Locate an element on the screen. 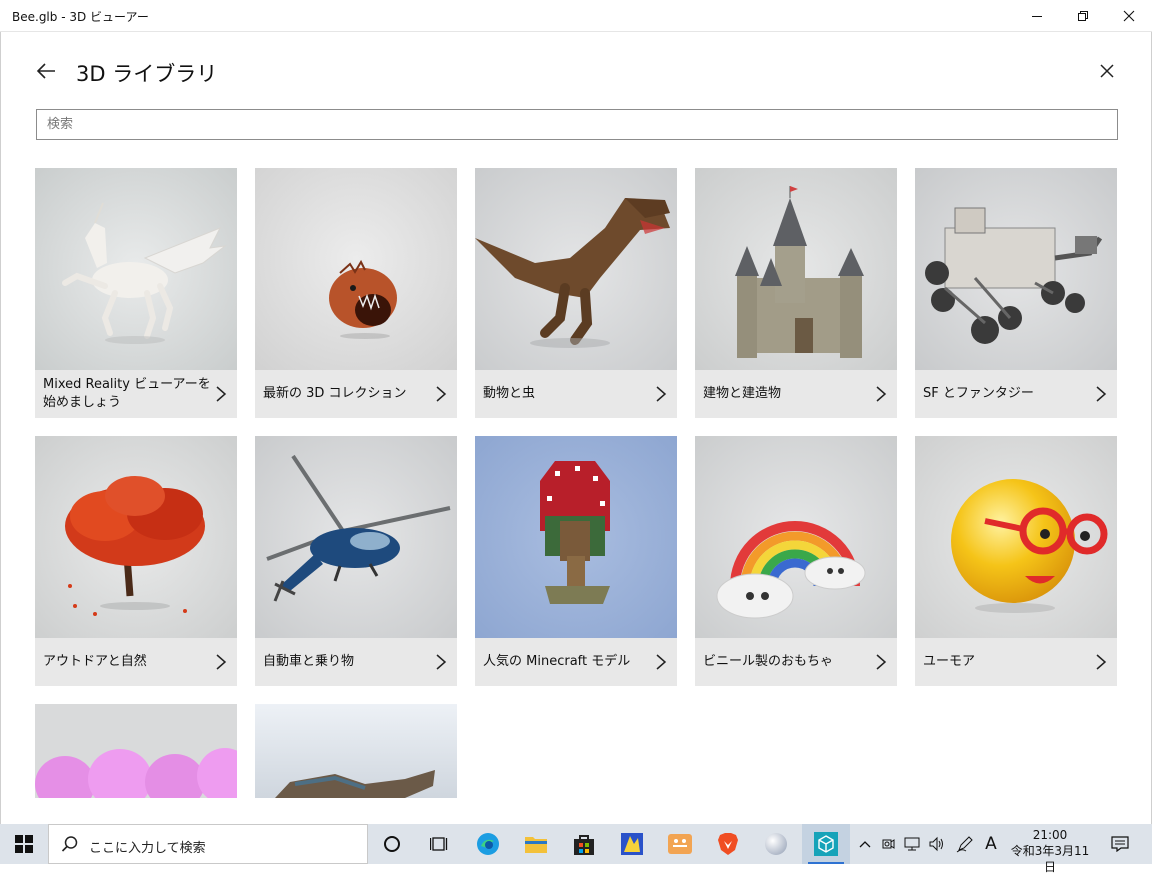 The width and height of the screenshot is (1152, 875). ime-mode-indicator: A is located at coordinates (991, 844).